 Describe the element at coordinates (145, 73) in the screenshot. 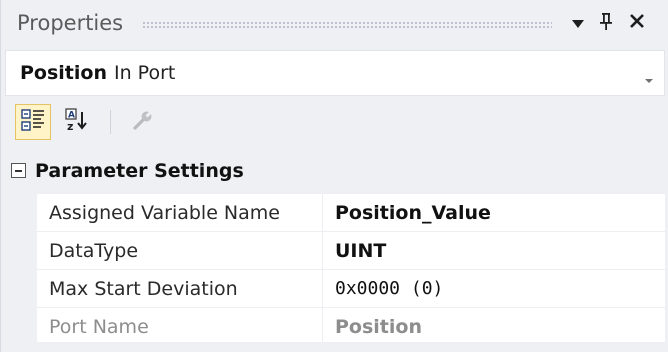

I see `selected-object-type: In Port` at that location.